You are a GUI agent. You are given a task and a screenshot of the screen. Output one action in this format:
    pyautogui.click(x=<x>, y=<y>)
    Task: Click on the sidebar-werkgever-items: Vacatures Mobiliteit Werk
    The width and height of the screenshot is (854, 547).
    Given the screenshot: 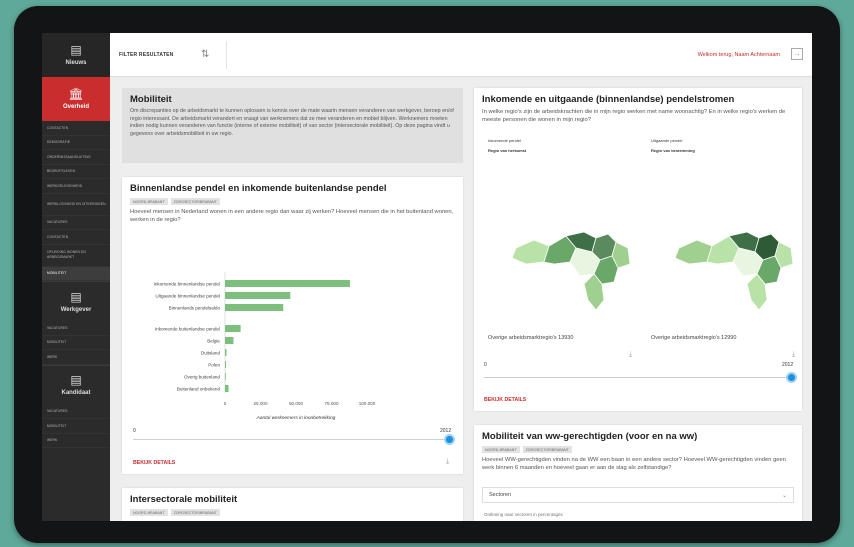 What is the action you would take?
    pyautogui.click(x=76, y=343)
    